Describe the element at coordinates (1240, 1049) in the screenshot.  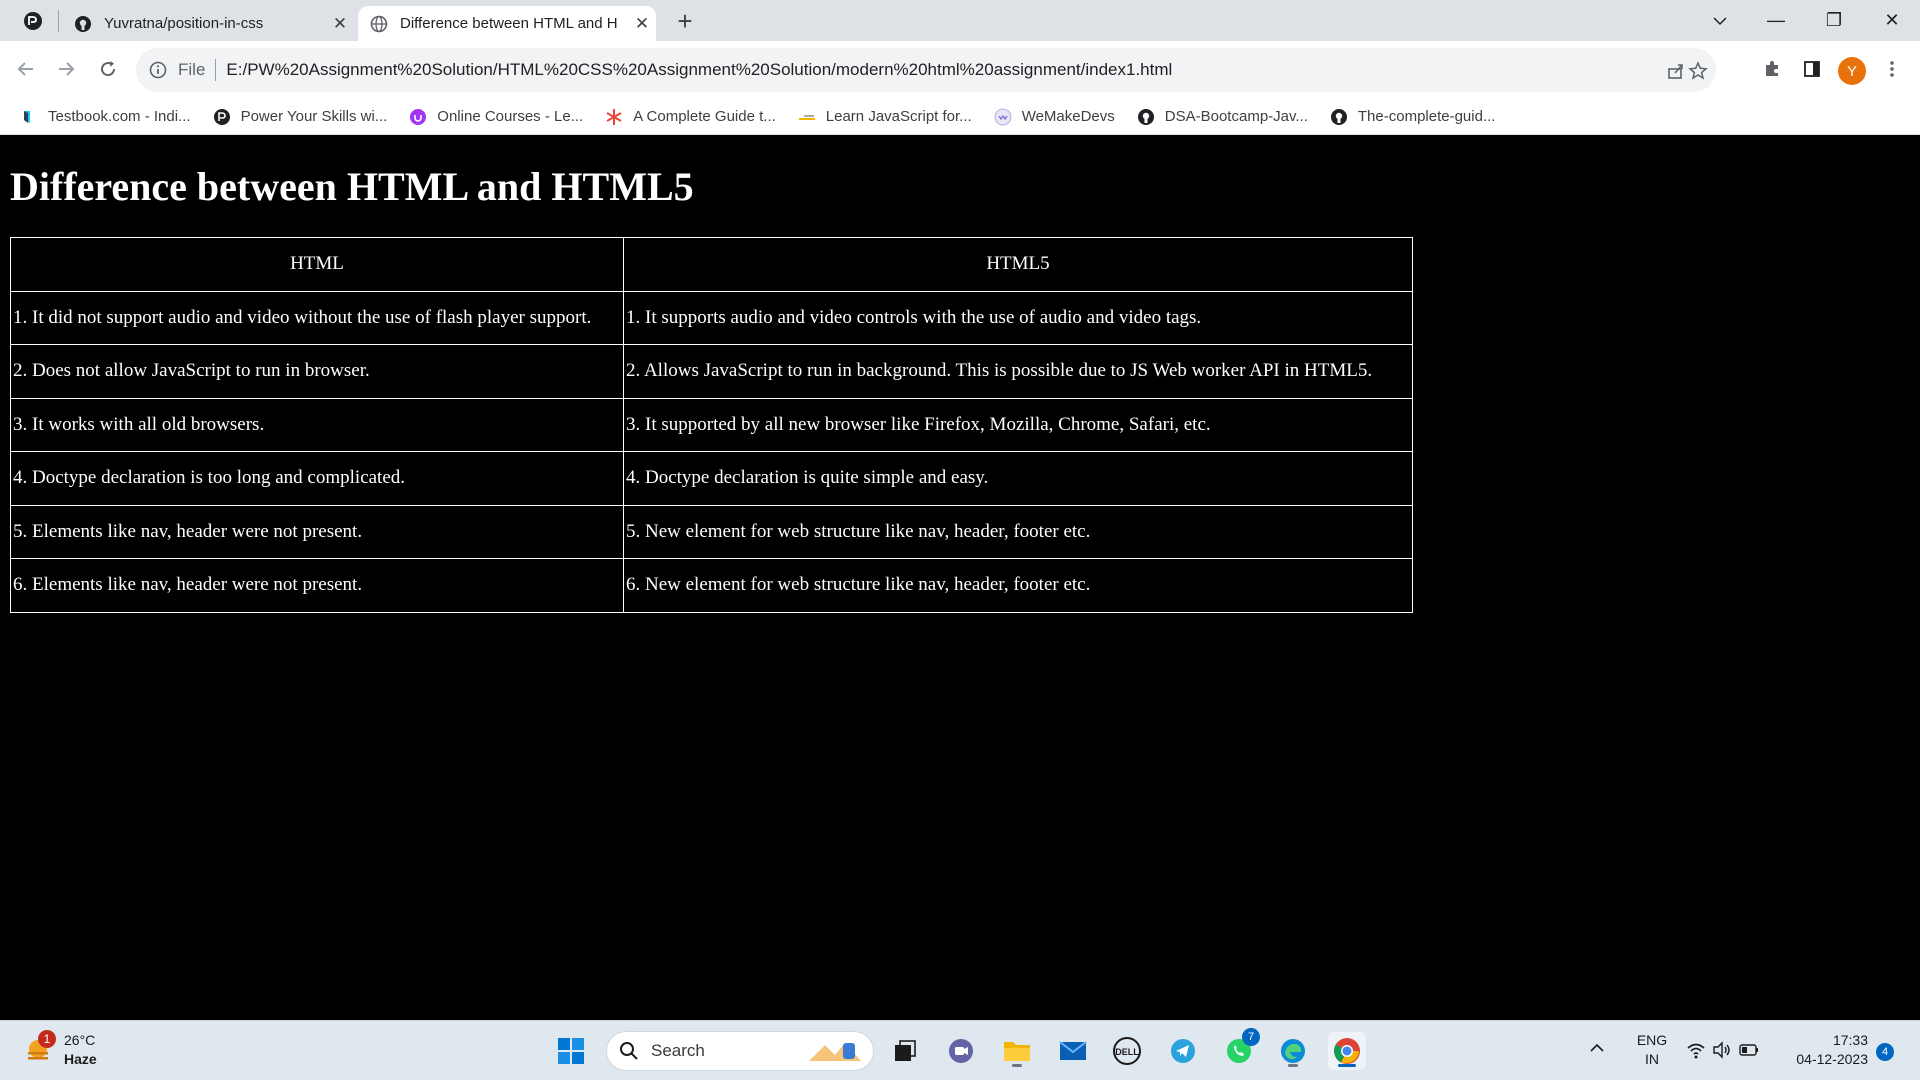
I see `whatsapp-button: 7` at that location.